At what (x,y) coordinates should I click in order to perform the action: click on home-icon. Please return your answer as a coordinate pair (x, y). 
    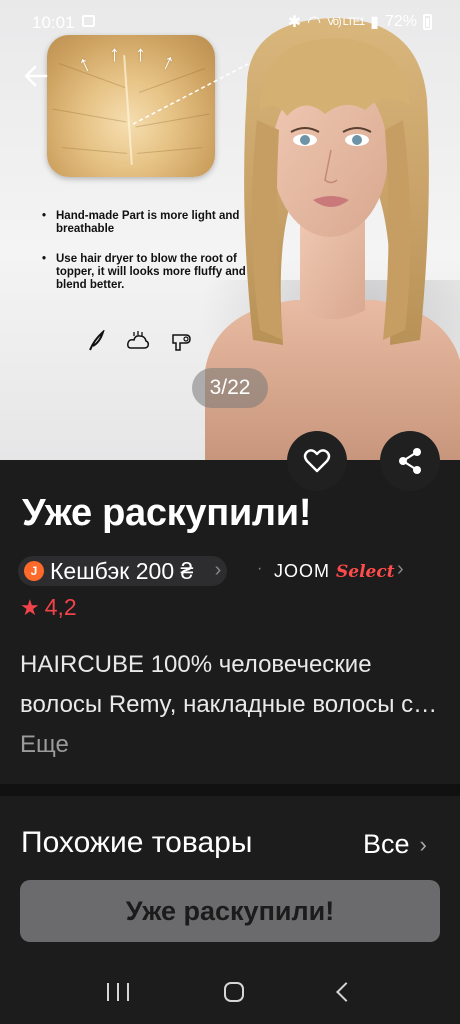
    Looking at the image, I should click on (233, 992).